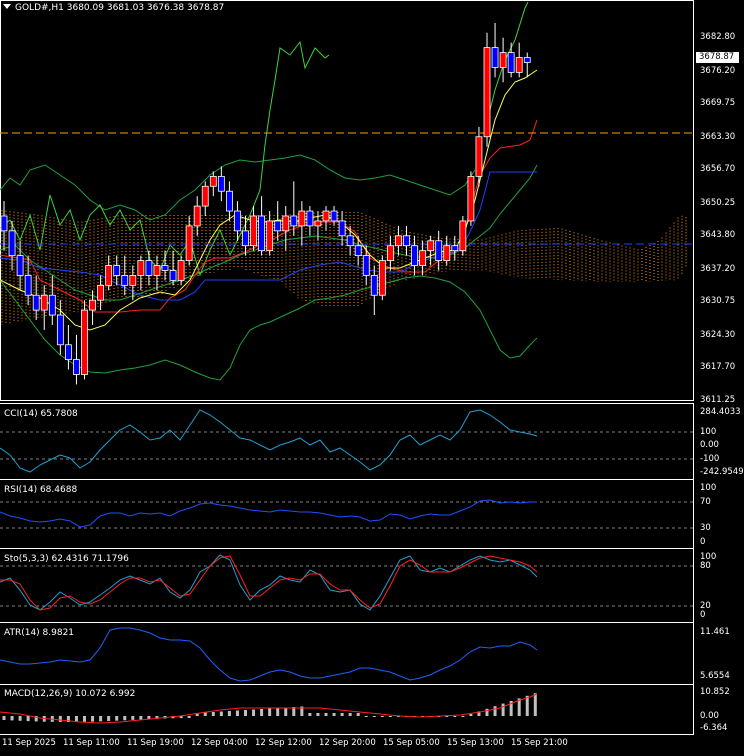  What do you see at coordinates (283, 743) in the screenshot?
I see `time-axis-label: 12 Sep 12:00` at bounding box center [283, 743].